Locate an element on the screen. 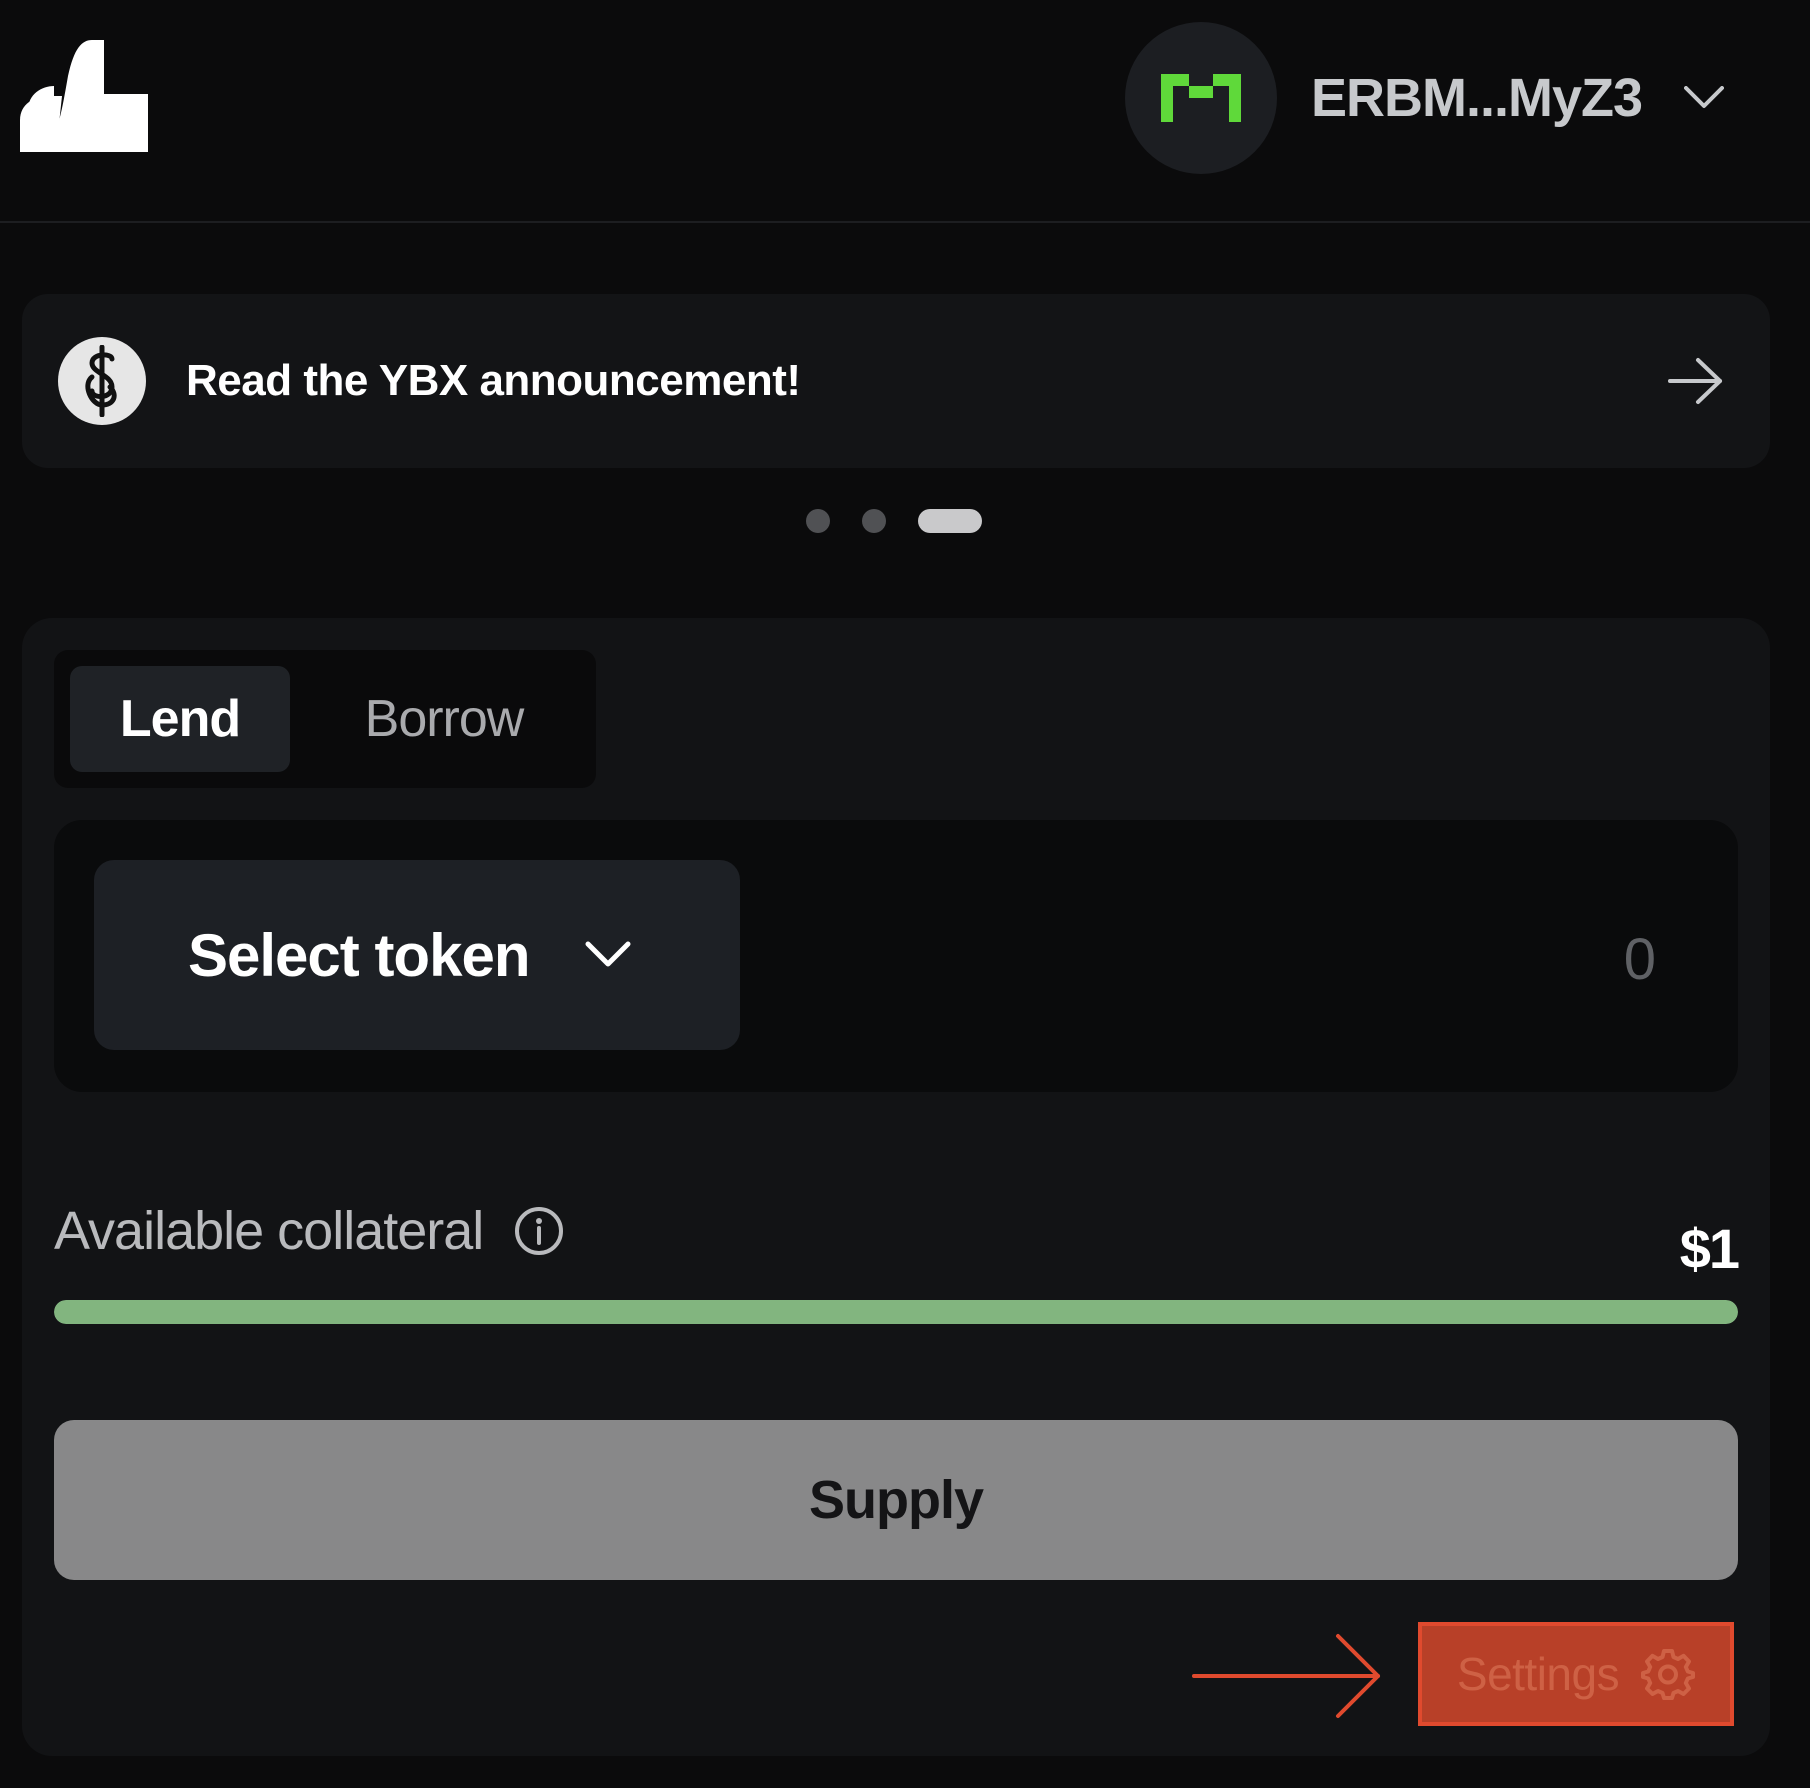  select-token-dropdown: Select token is located at coordinates (417, 955).